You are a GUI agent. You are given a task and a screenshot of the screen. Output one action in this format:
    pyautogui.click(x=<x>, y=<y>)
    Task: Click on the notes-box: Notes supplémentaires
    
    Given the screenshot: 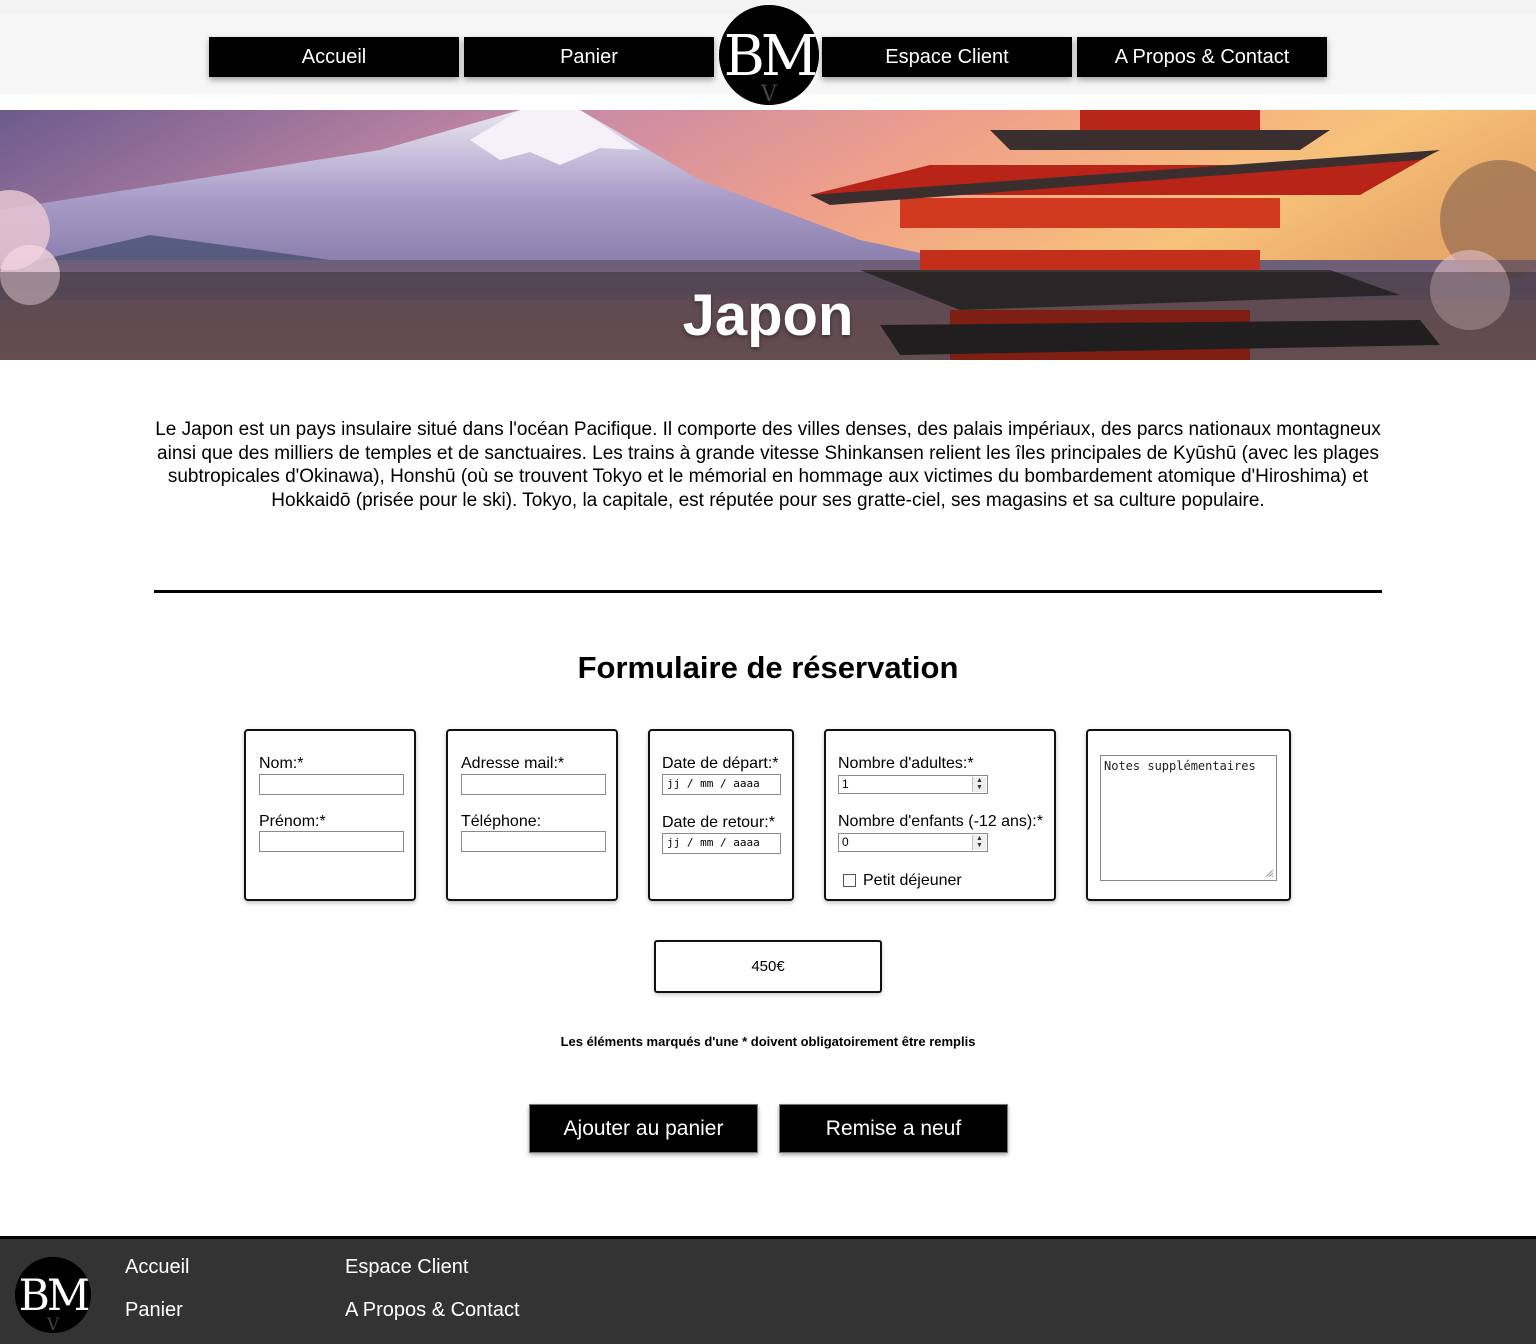 What is the action you would take?
    pyautogui.click(x=1188, y=815)
    